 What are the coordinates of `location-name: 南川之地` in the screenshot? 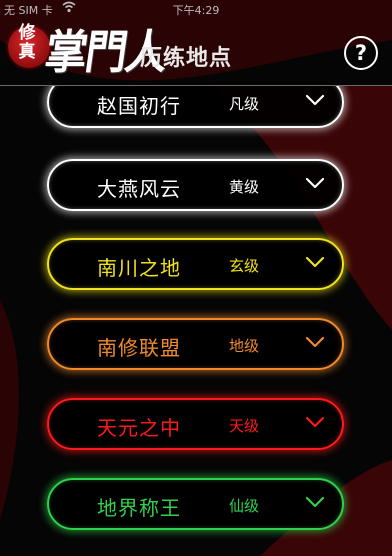 It's located at (139, 268).